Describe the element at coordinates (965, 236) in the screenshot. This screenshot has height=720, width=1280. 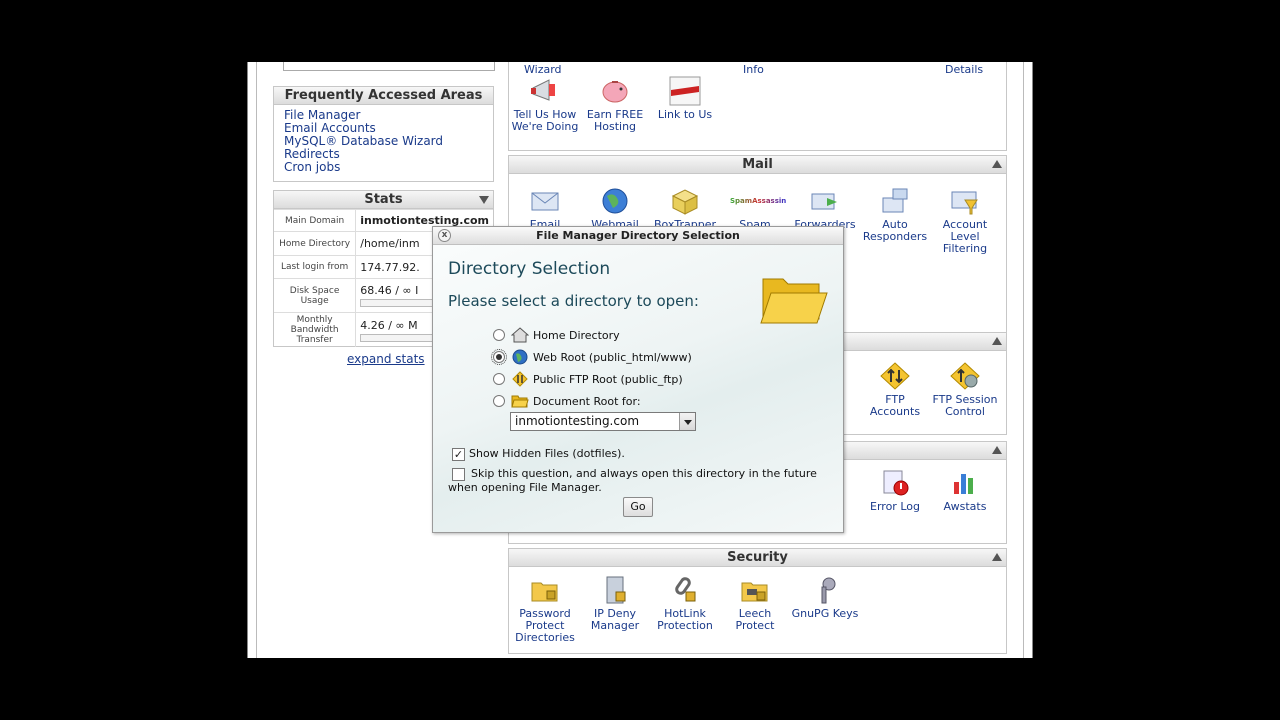
I see `mail-item-account-filtering-label: Account Level Filtering` at that location.